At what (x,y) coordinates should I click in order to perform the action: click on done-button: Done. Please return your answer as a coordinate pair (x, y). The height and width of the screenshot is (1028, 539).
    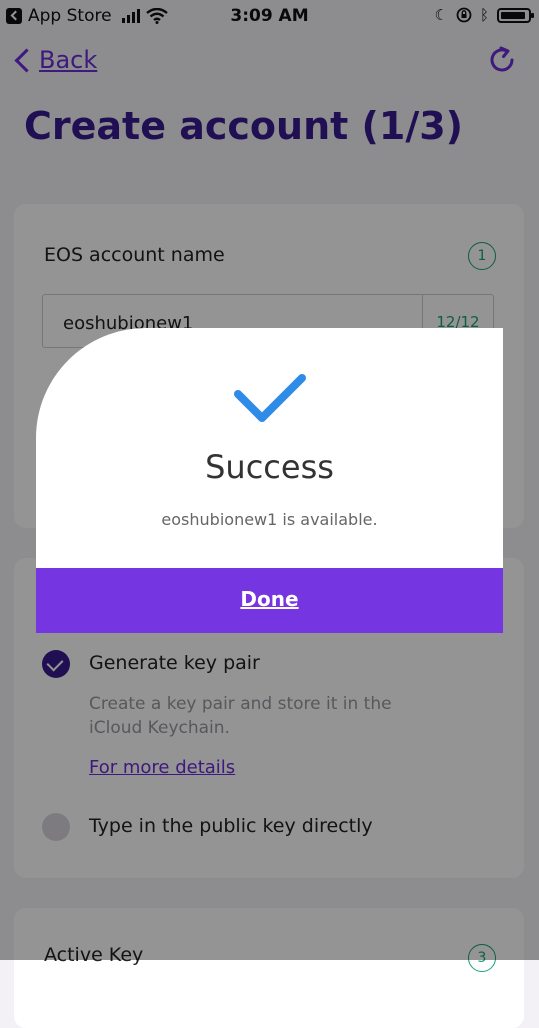
    Looking at the image, I should click on (269, 600).